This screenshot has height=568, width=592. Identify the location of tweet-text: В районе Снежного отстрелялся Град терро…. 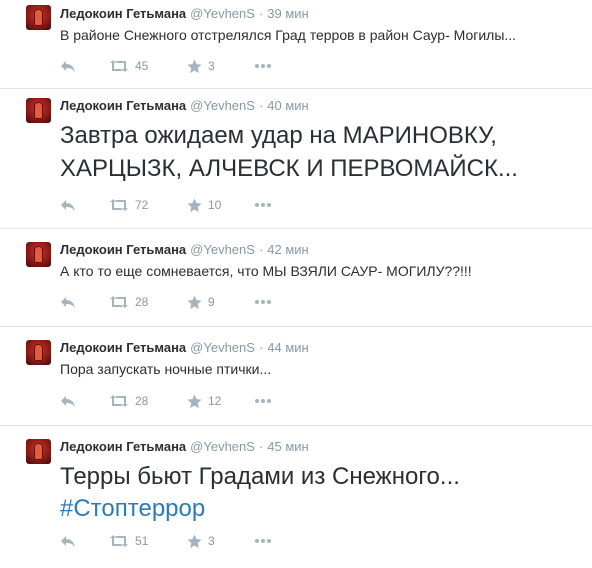
(288, 35).